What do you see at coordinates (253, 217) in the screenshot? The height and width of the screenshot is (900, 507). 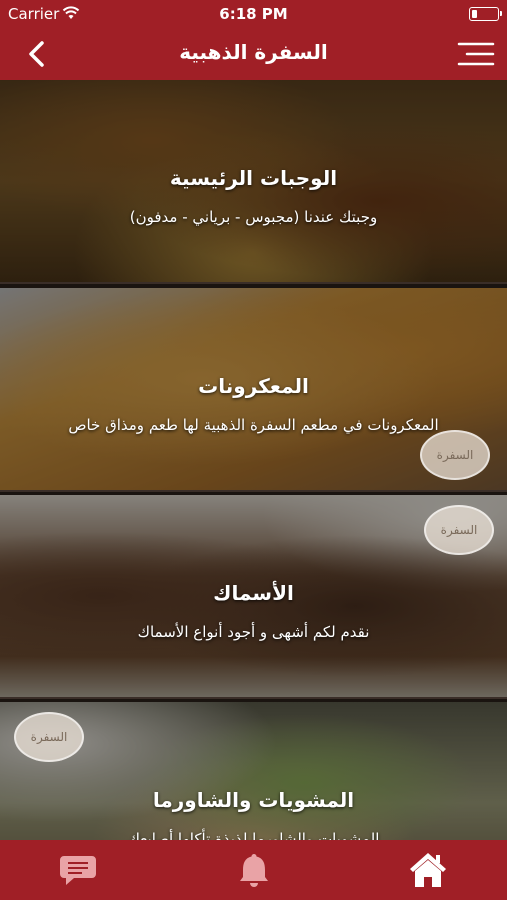 I see `card-description: وجبتك عندنا (مجبوس - برياني - مدفون)` at bounding box center [253, 217].